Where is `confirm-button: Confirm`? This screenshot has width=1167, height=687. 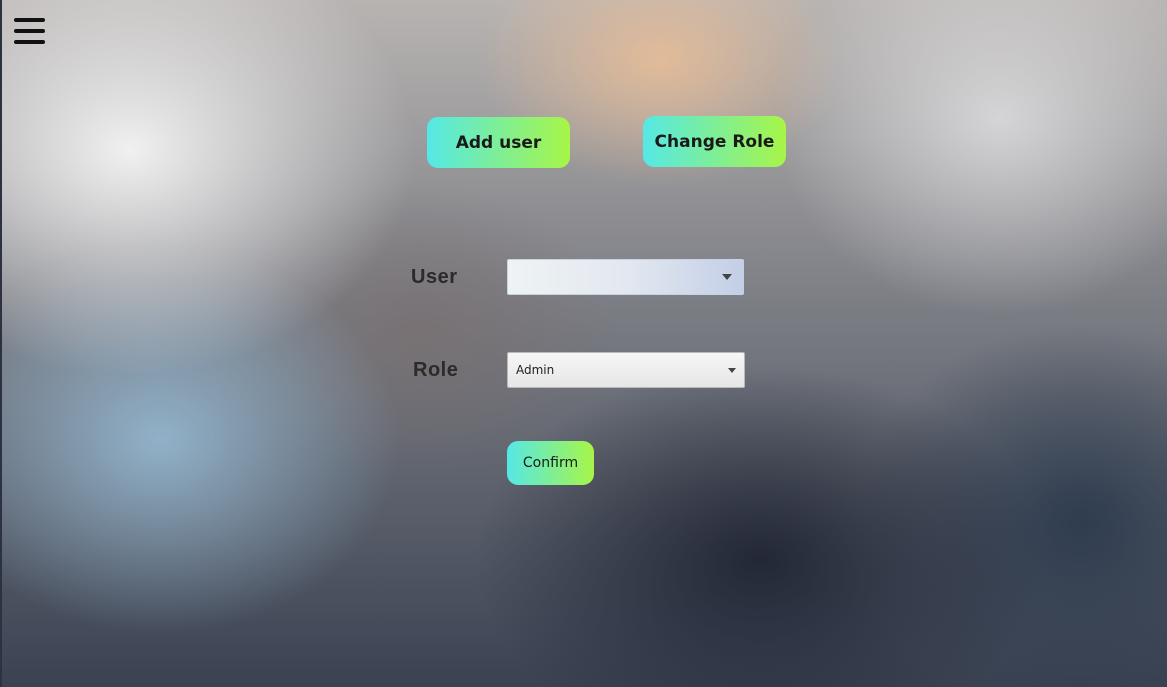
confirm-button: Confirm is located at coordinates (550, 463).